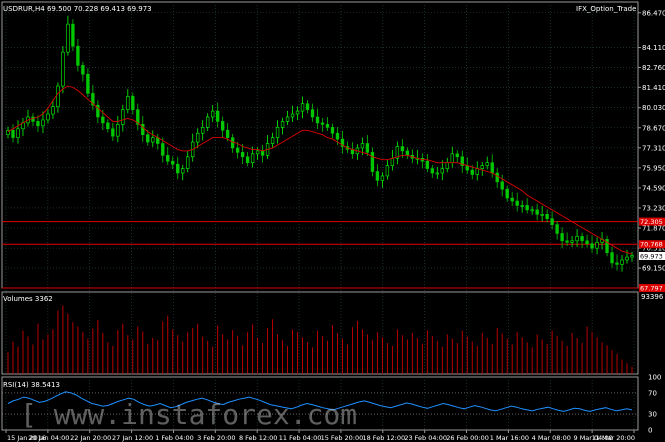 This screenshot has height=442, width=665. I want to click on price-tick-label: 82.760, so click(653, 68).